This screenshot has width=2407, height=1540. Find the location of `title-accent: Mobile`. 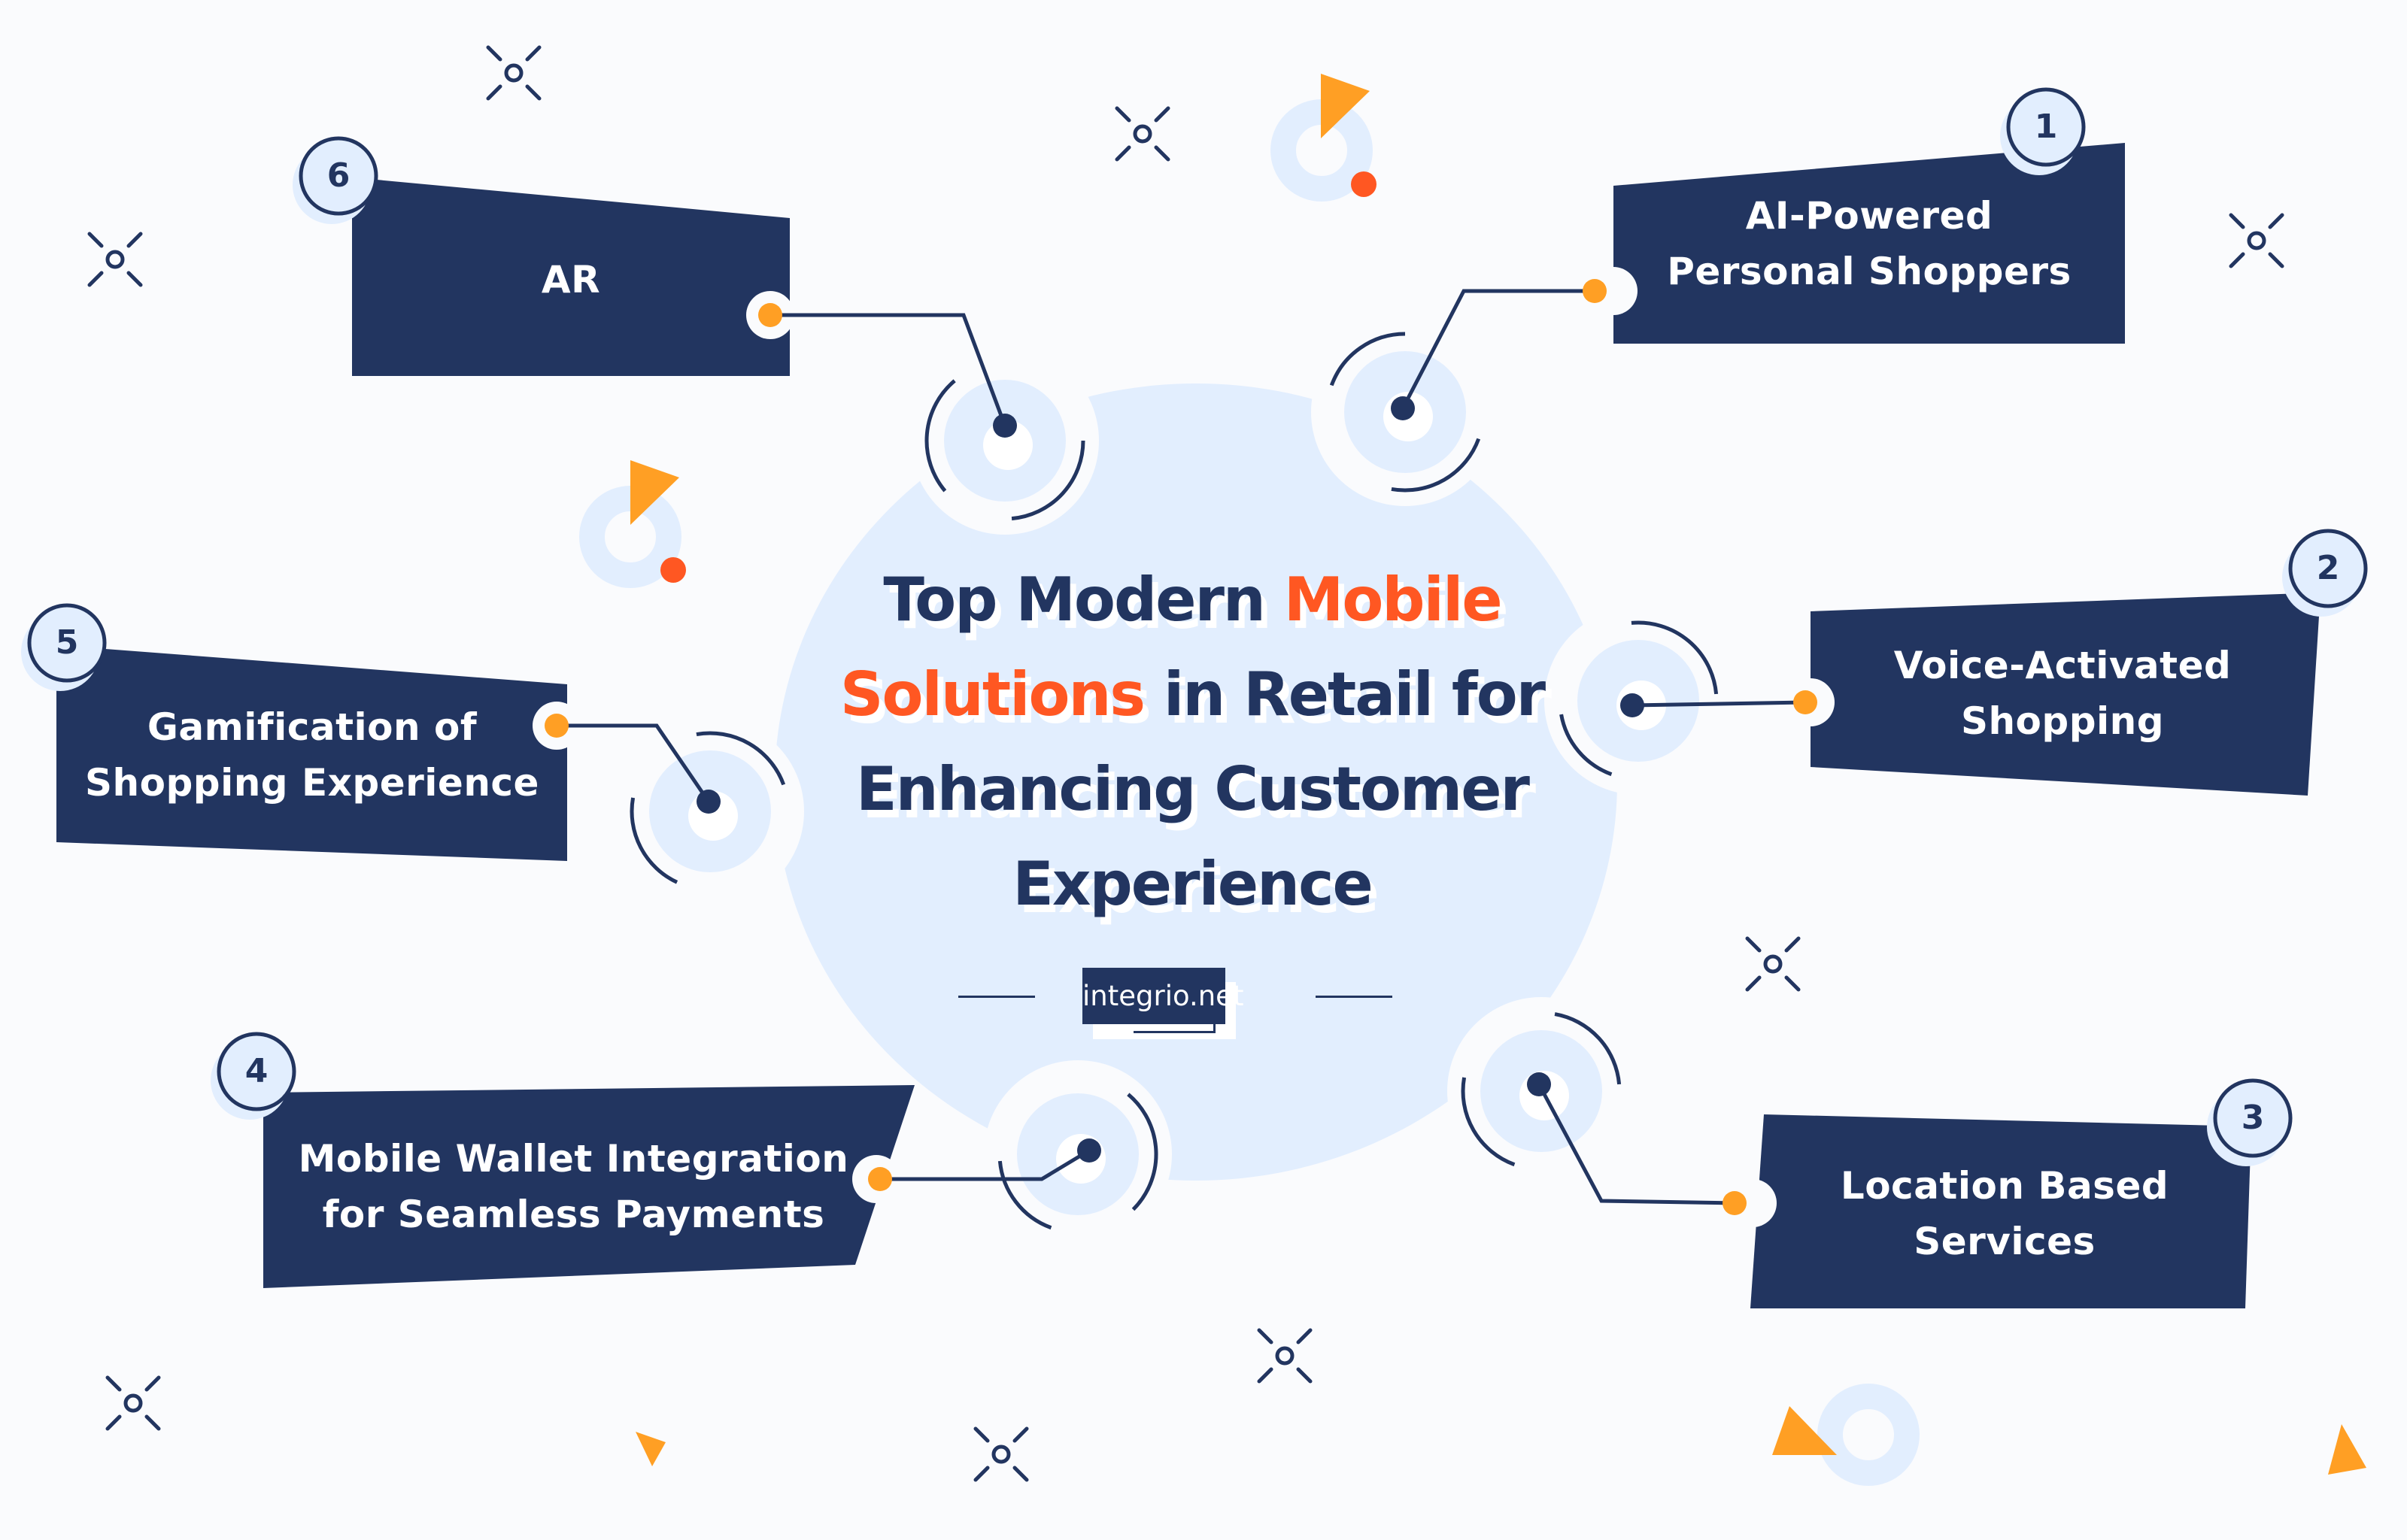

title-accent: Mobile is located at coordinates (1393, 600).